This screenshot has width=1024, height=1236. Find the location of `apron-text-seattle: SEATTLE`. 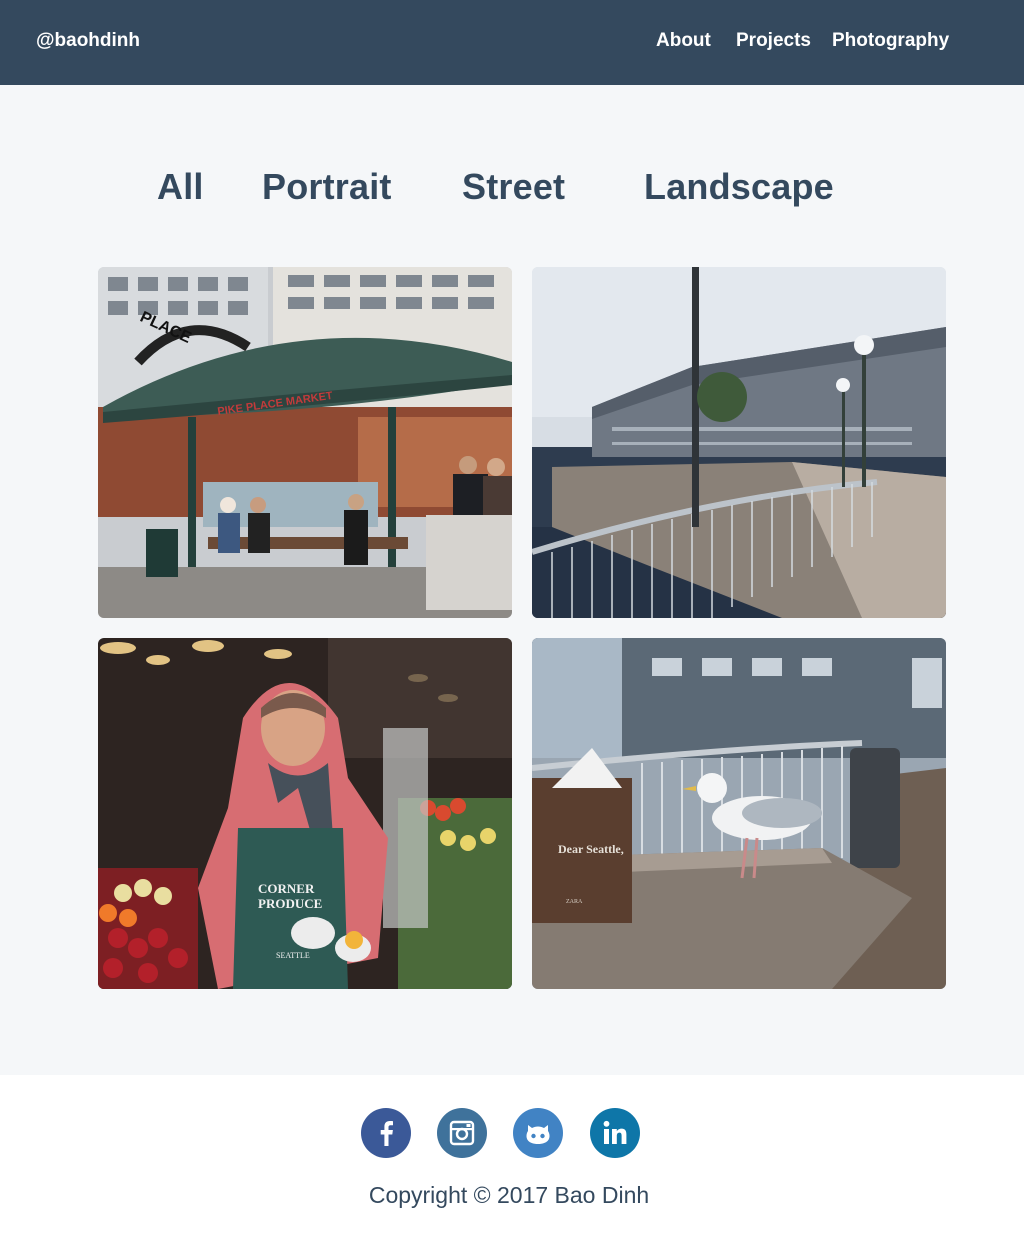

apron-text-seattle: SEATTLE is located at coordinates (293, 955).